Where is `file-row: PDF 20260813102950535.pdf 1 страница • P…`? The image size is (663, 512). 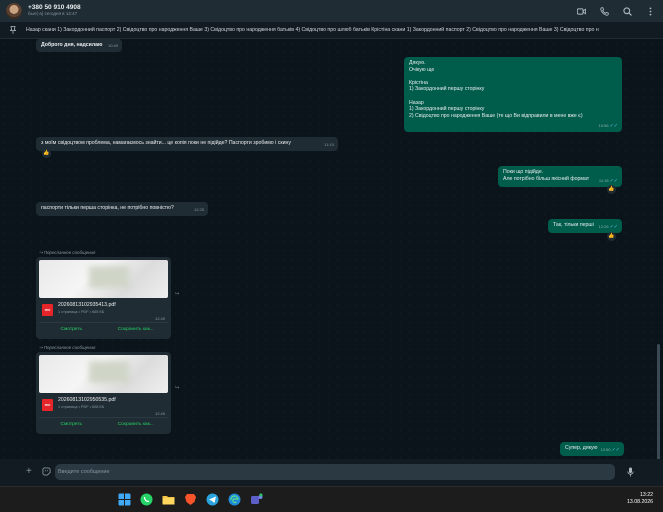 file-row: PDF 20260813102950535.pdf 1 страница • P… is located at coordinates (103, 405).